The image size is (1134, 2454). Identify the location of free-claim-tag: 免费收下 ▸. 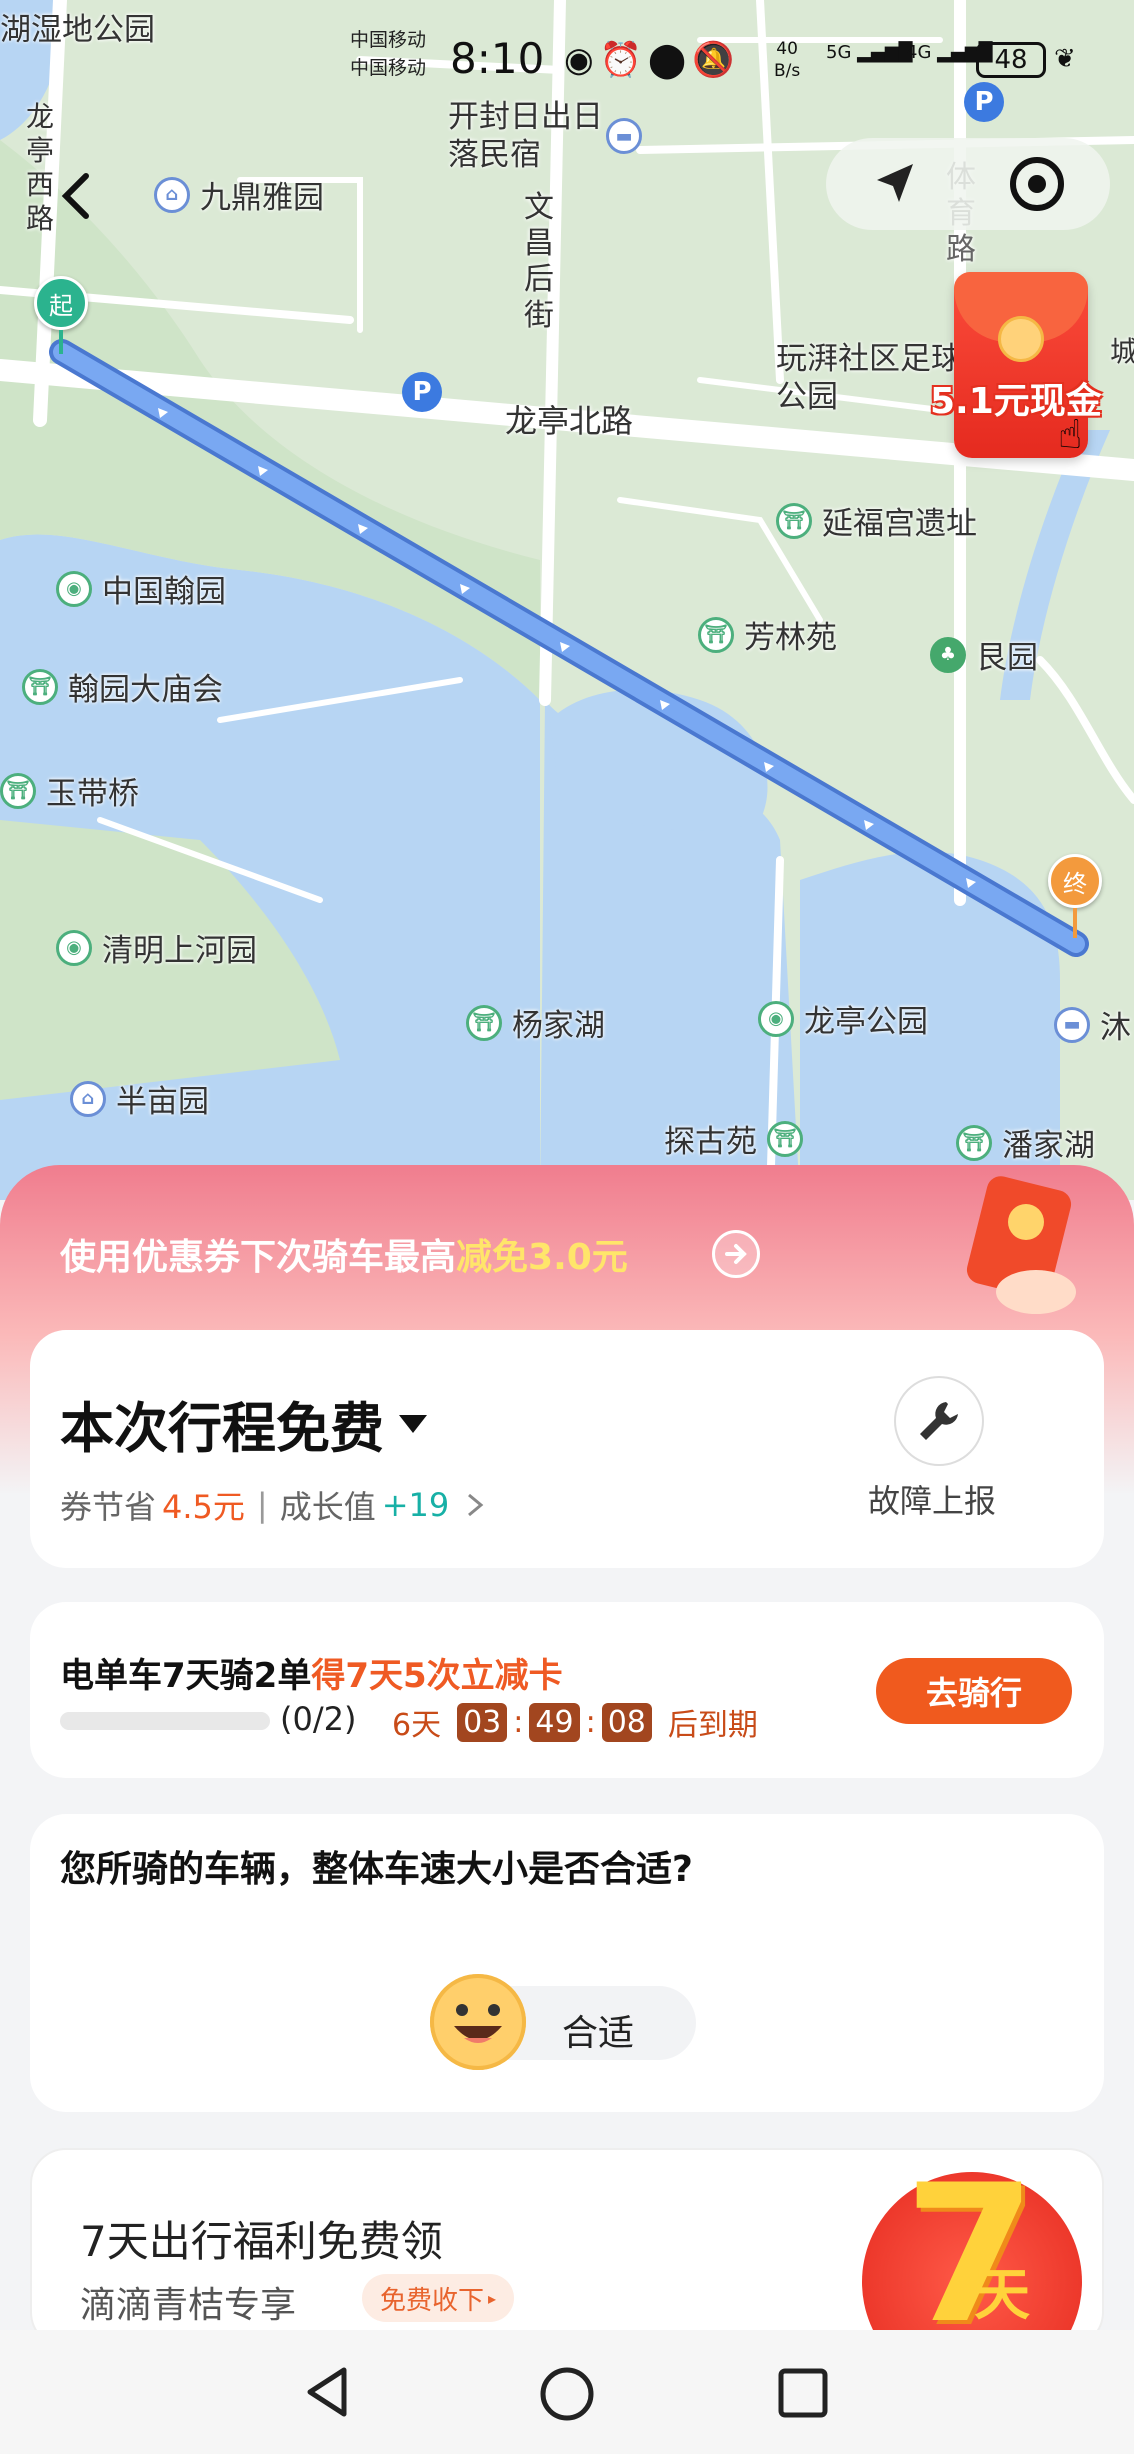
(438, 2298).